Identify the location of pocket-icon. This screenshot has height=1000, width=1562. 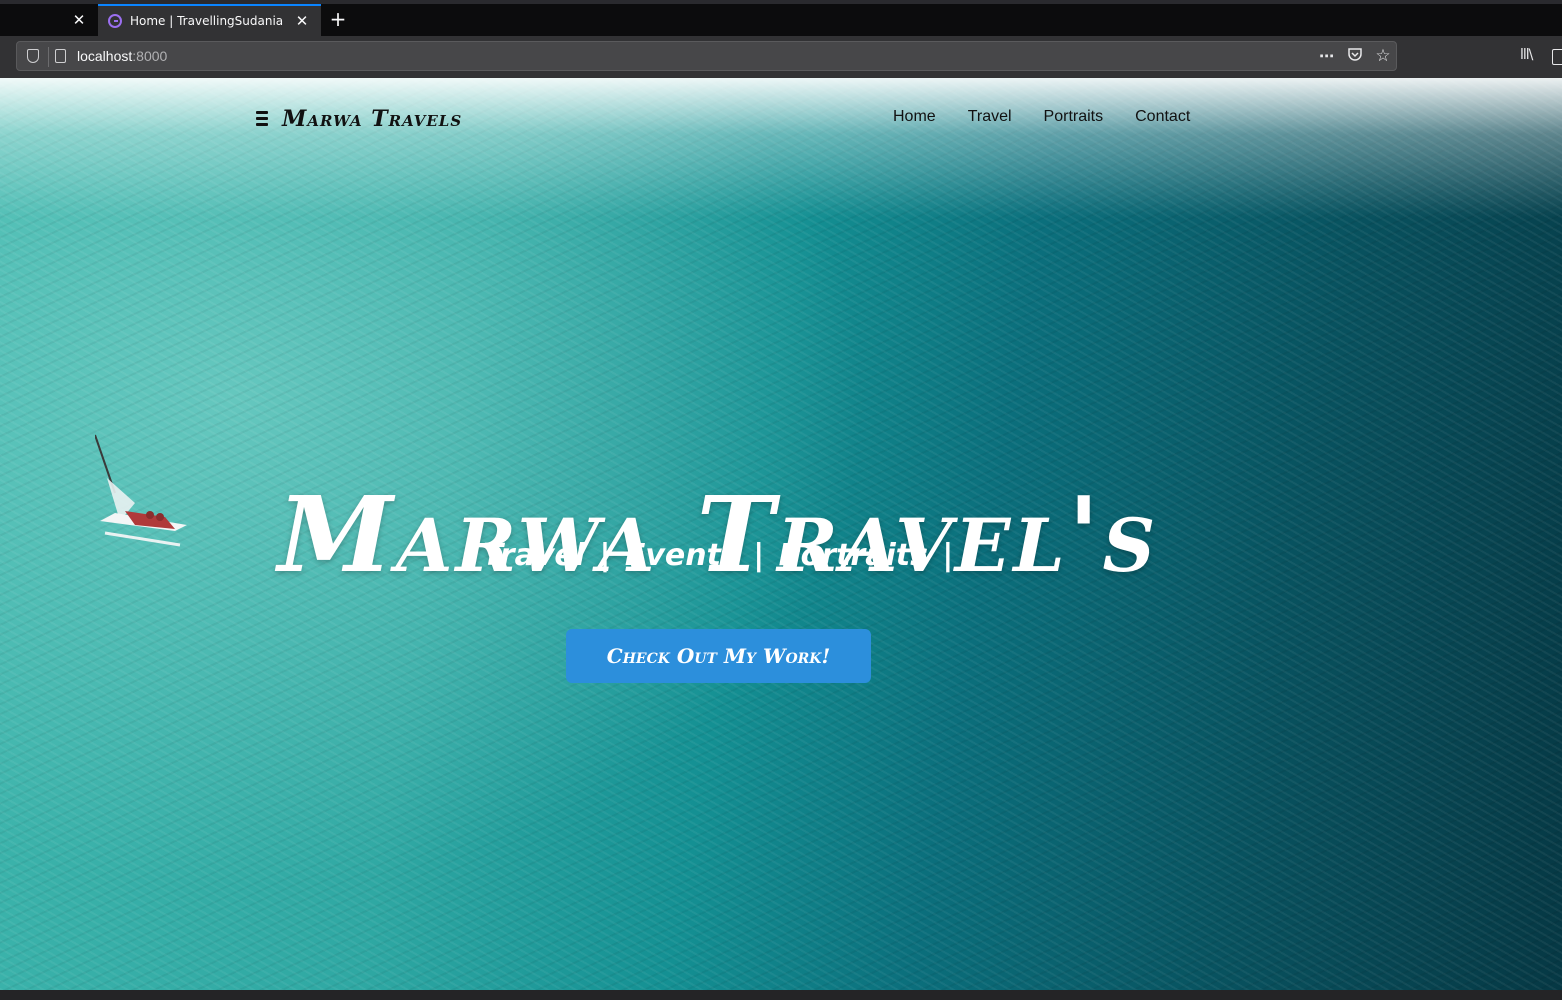
(1355, 56).